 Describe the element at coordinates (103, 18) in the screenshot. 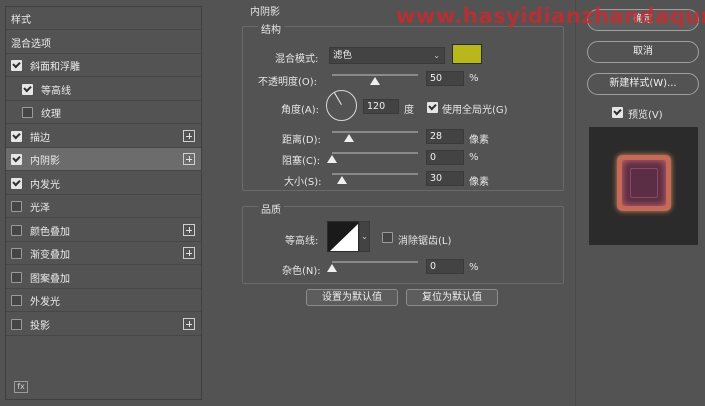

I see `style-list-item: 样式` at that location.